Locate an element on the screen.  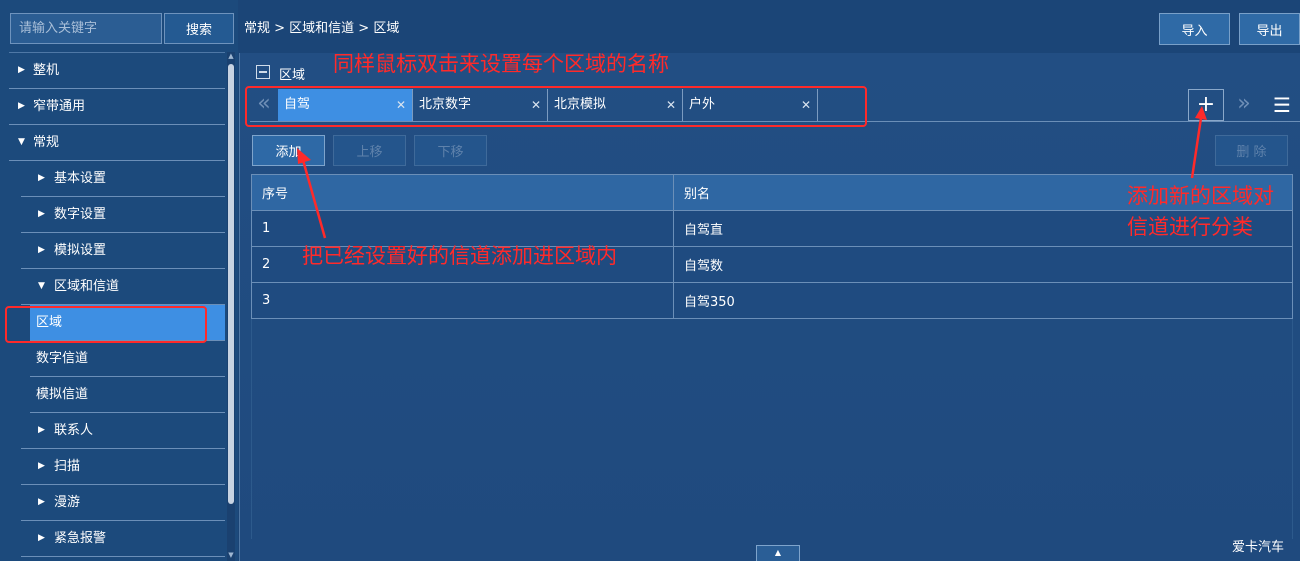
table-cell: 3 is located at coordinates (462, 300).